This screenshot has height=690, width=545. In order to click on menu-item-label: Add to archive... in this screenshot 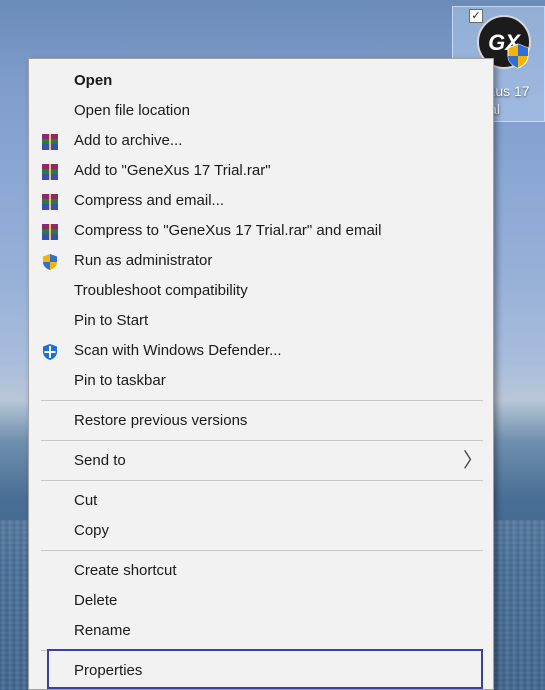, I will do `click(128, 140)`.